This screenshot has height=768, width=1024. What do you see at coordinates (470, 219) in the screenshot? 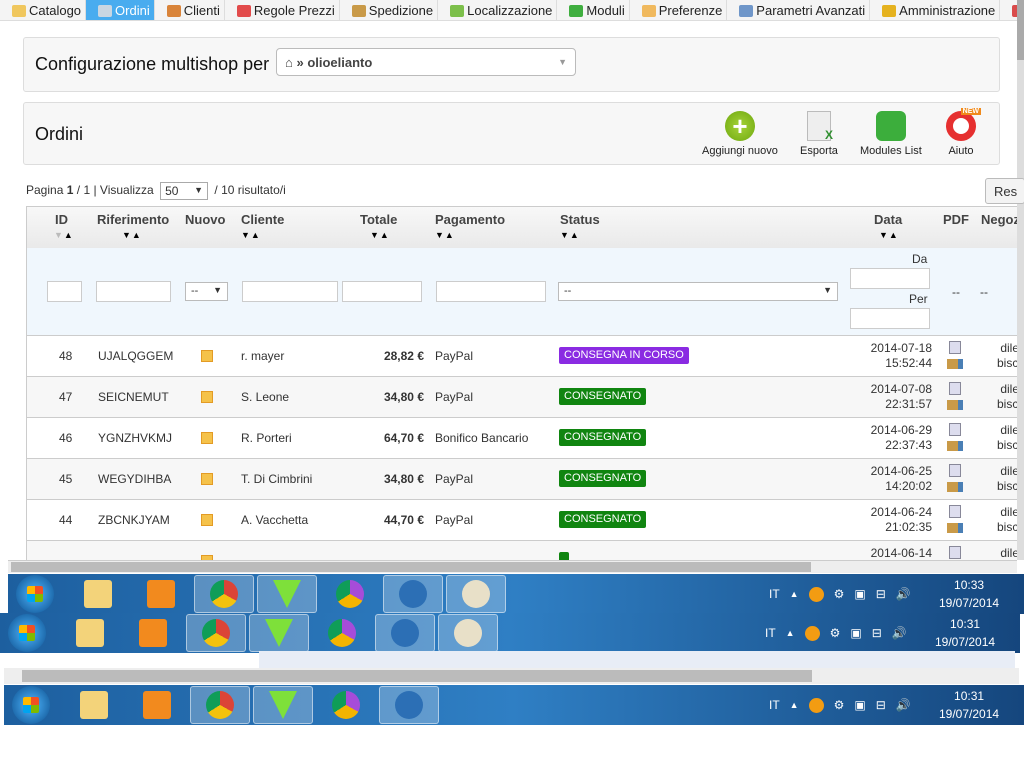
I see `col-payment: Pagamento` at bounding box center [470, 219].